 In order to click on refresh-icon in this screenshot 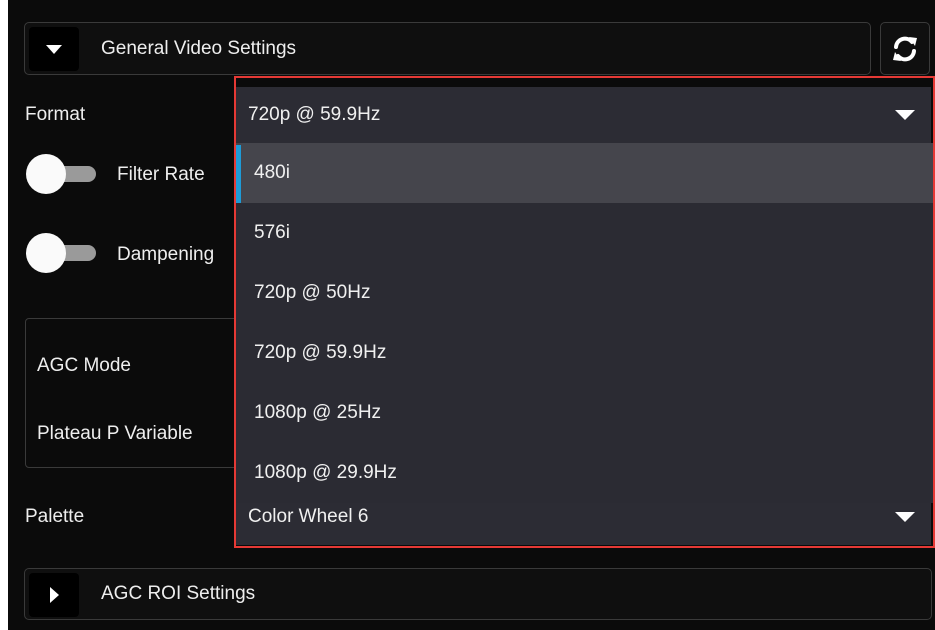, I will do `click(905, 48)`.